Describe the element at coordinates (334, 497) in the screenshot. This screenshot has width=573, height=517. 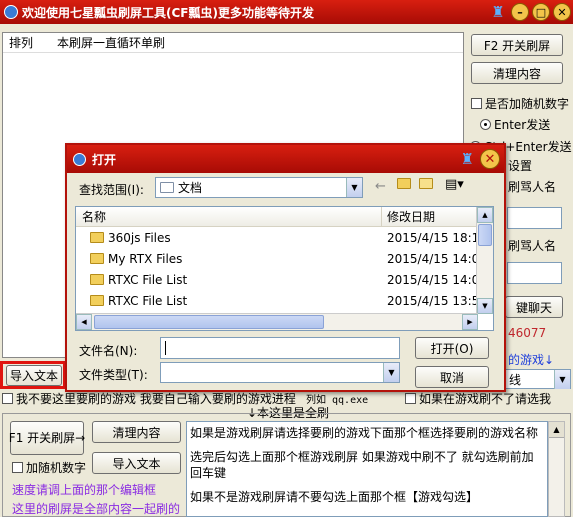
I see `help-paragraph: 如果不是游戏刷屏请不要勾选上面那个框【游戏勾选】` at that location.